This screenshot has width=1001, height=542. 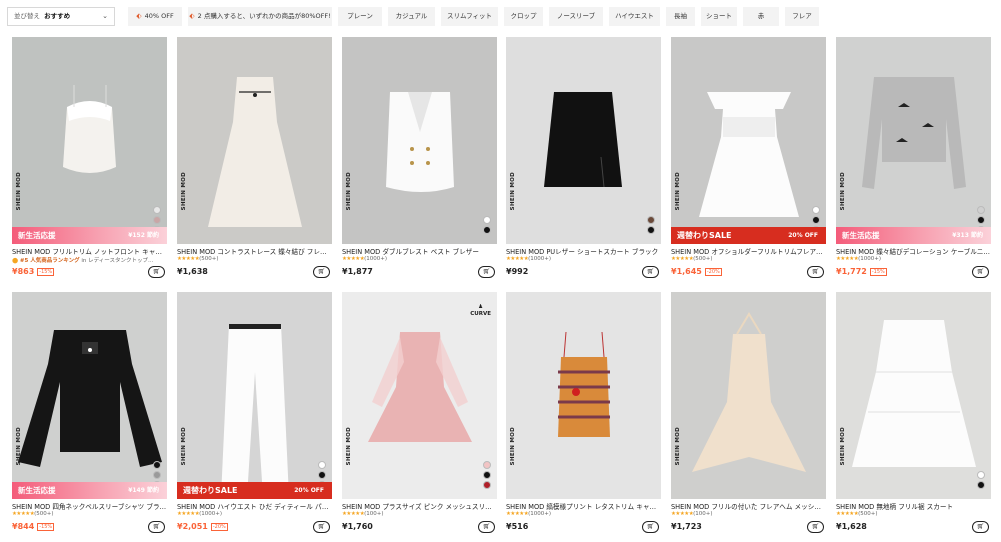 I want to click on product-title: SHEIN MOD コントラストレース 蝶々結び フレアドレス, so click(x=254, y=251).